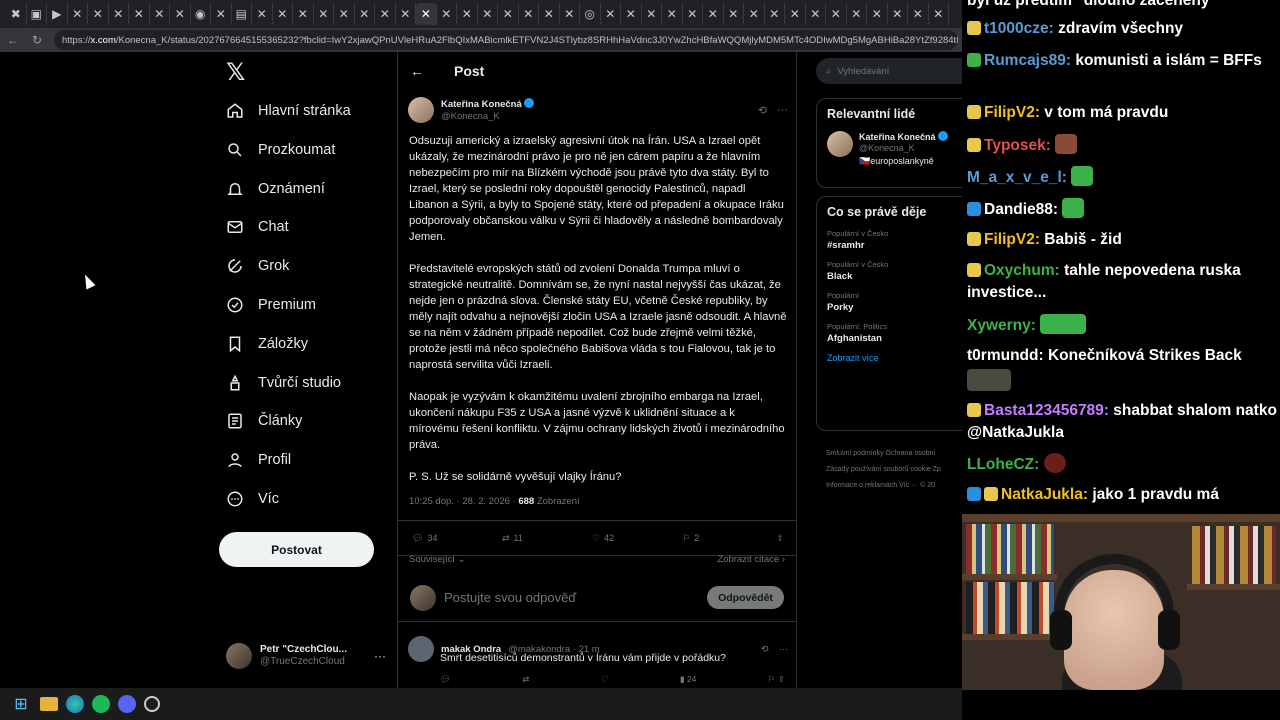 The height and width of the screenshot is (720, 1280). What do you see at coordinates (101, 704) in the screenshot?
I see `spotify-icon` at bounding box center [101, 704].